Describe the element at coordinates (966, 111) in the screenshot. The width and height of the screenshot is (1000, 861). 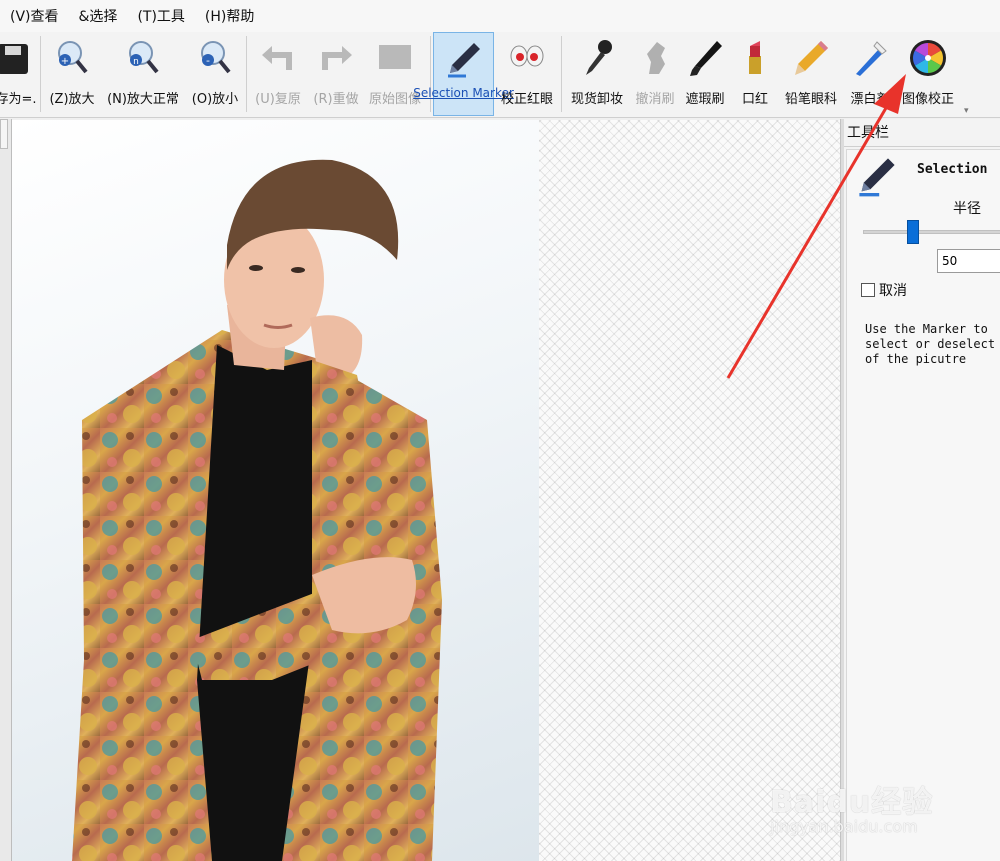
I see `toolbar-overflow-chevron-icon: ▾` at that location.